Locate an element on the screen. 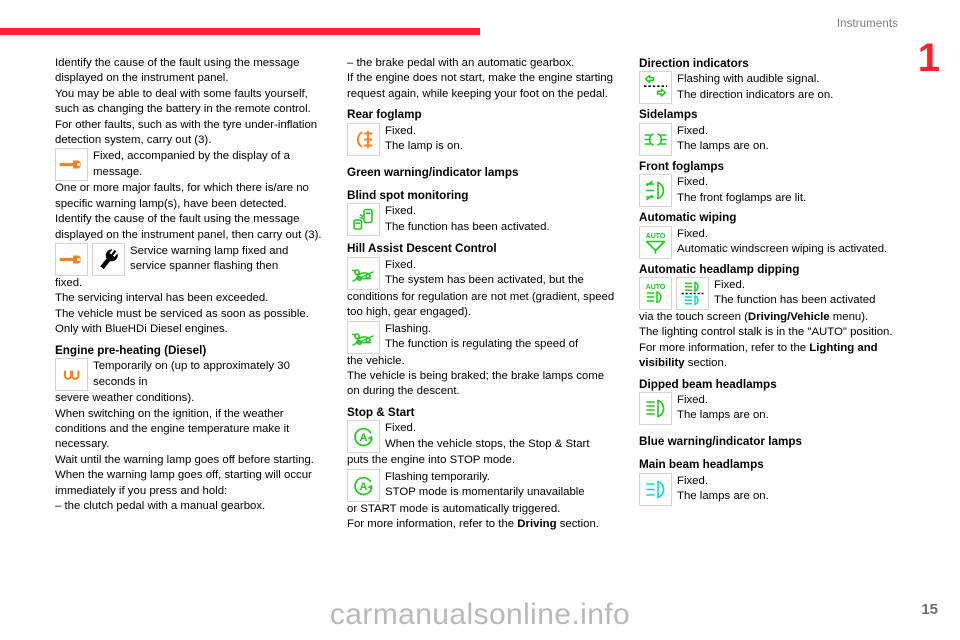 The width and height of the screenshot is (960, 640). icon-row-main-beam: Fixed. The lamps are on. is located at coordinates (774, 489).